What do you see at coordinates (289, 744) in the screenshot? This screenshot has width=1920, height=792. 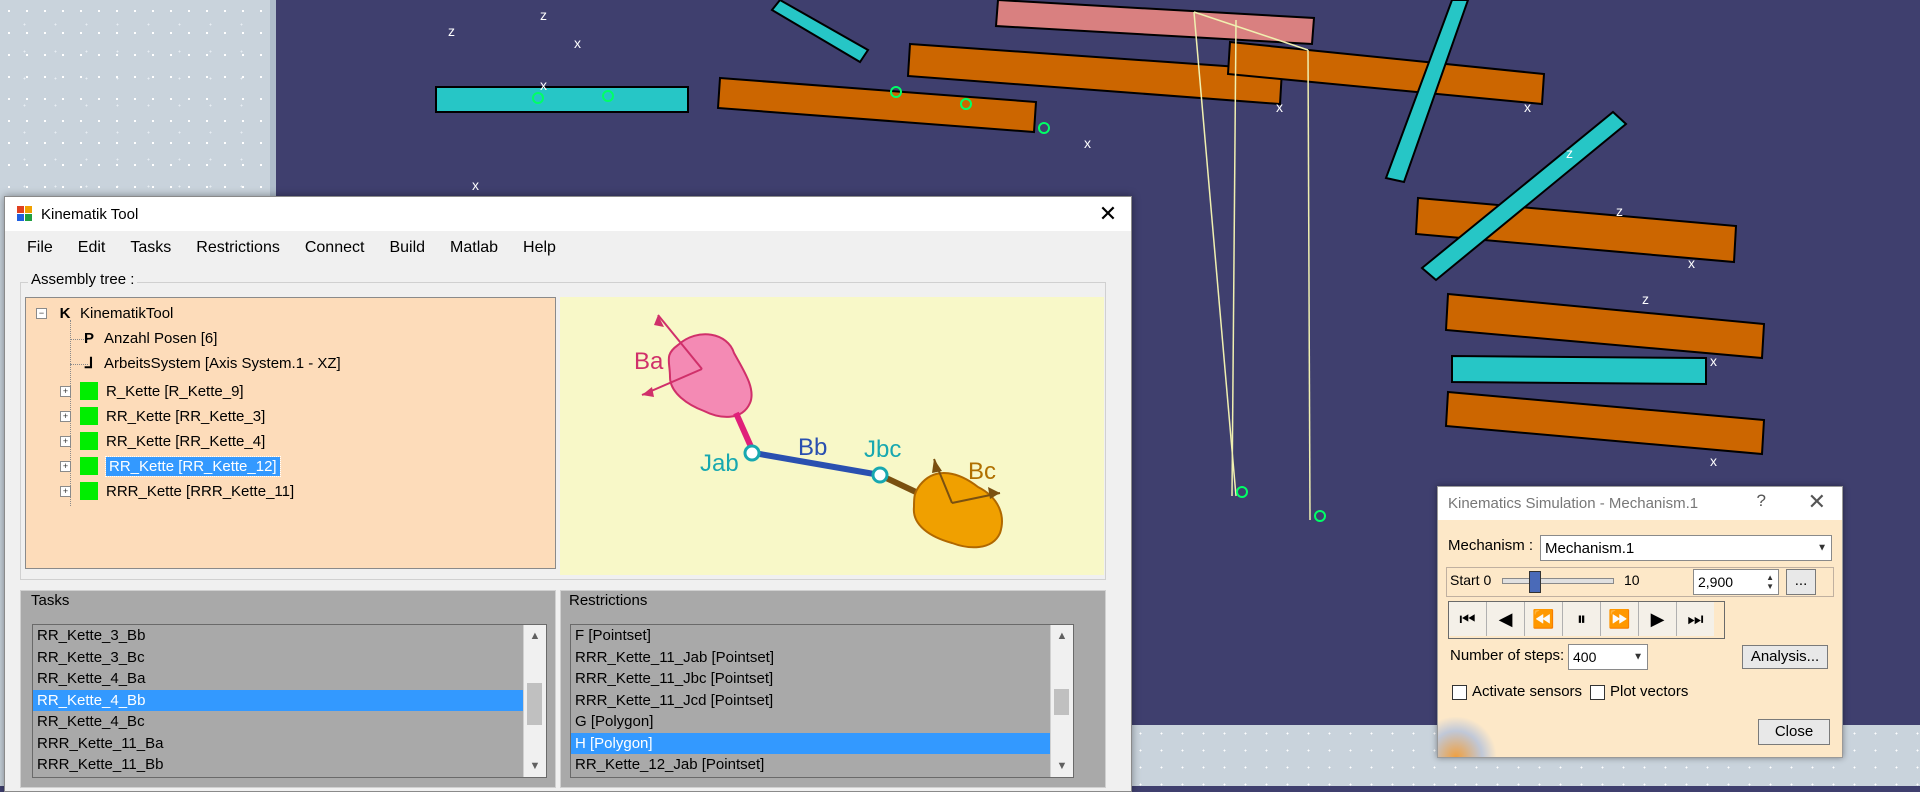 I see `list-item: RRR_Kette_11_Ba` at bounding box center [289, 744].